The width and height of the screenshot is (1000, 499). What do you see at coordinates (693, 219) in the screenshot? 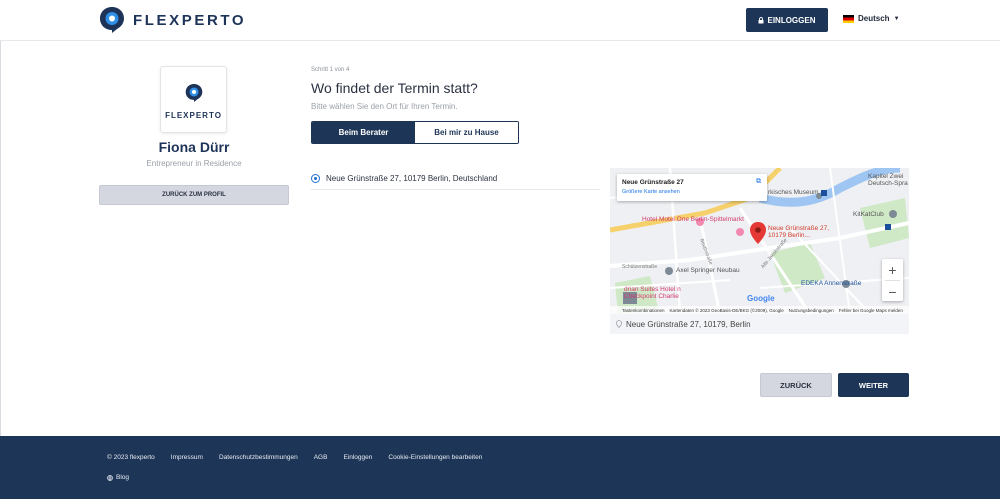
I see `map-label-hotel-motel: Hotel Motel One Berlin-Spittelmarkt` at bounding box center [693, 219].